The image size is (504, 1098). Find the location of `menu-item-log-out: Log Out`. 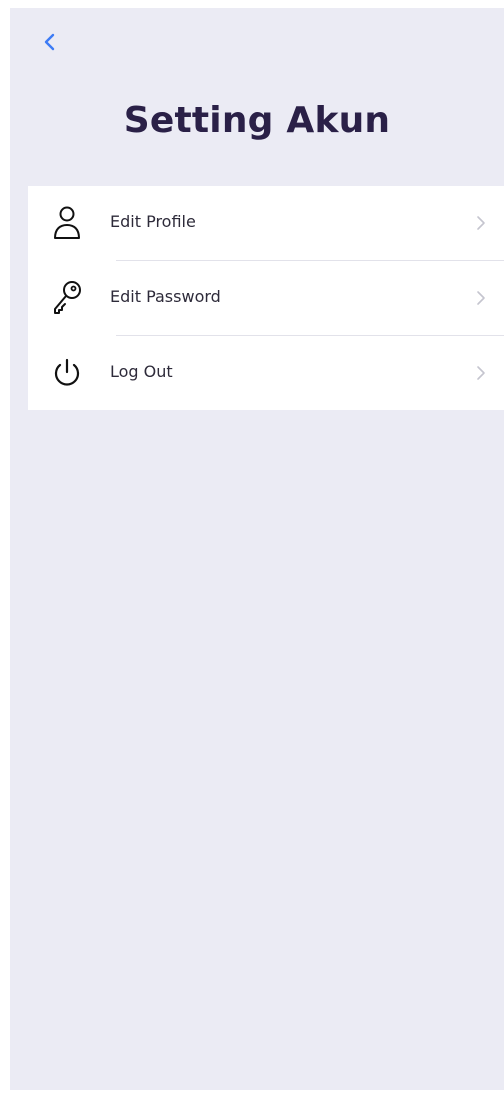

menu-item-log-out: Log Out is located at coordinates (266, 373).